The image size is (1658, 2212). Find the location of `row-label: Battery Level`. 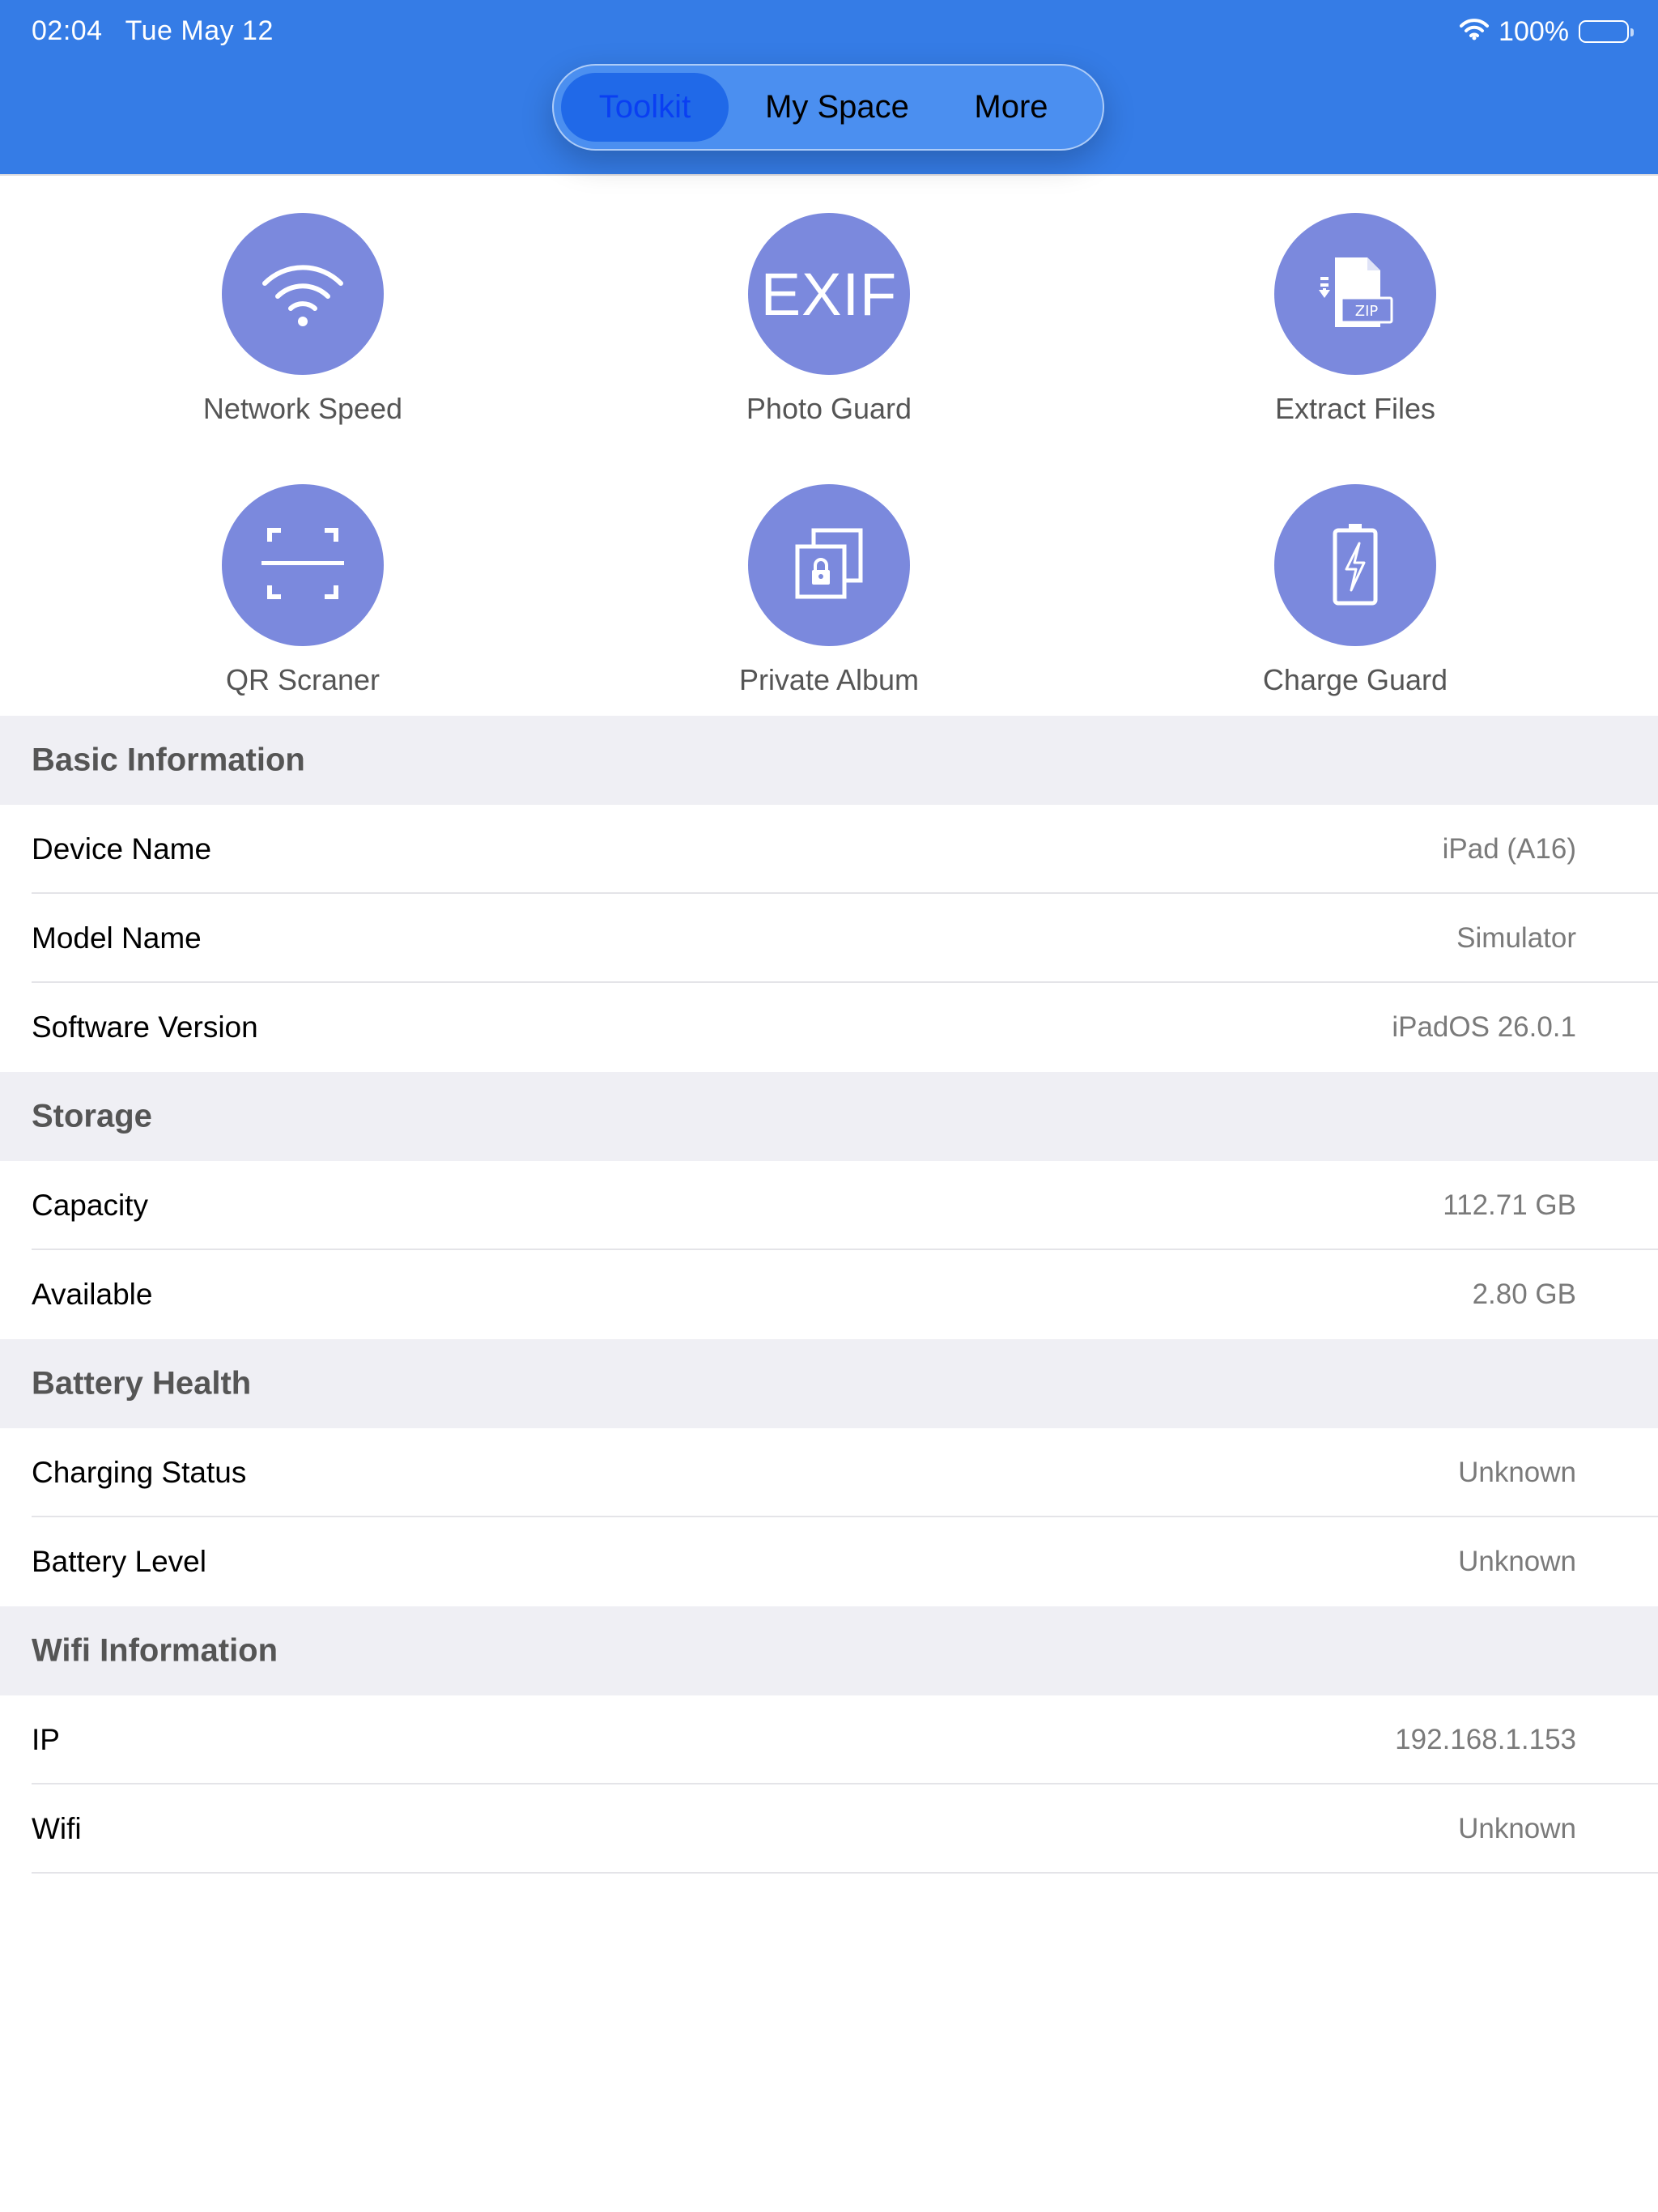

row-label: Battery Level is located at coordinates (119, 1562).